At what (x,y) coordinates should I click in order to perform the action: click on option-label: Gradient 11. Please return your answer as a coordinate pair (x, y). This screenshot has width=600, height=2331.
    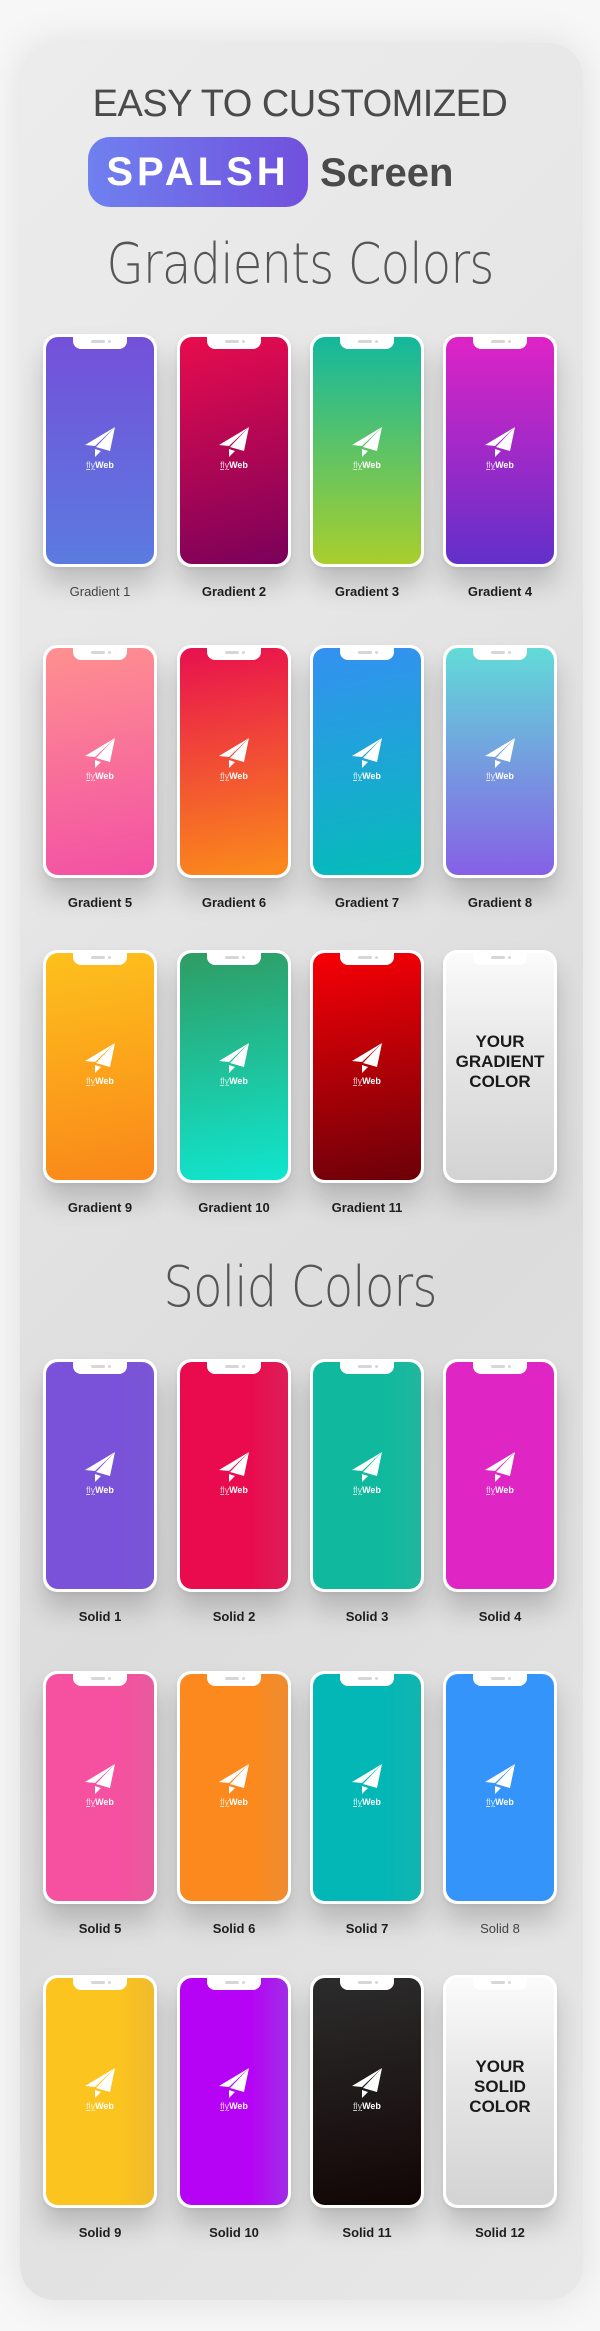
    Looking at the image, I should click on (367, 1207).